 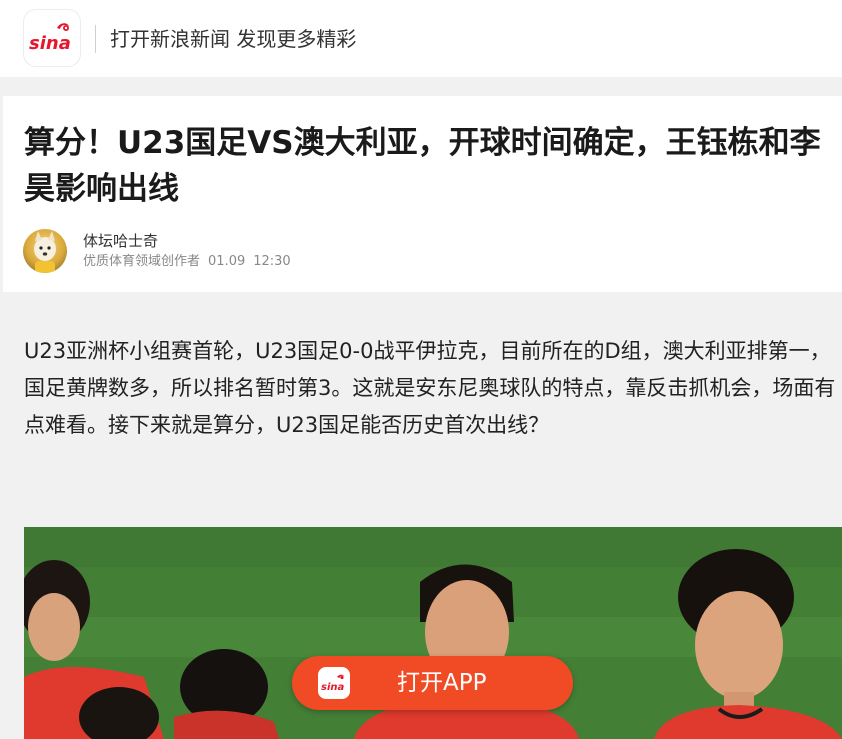 I want to click on banner-divider, so click(x=95, y=39).